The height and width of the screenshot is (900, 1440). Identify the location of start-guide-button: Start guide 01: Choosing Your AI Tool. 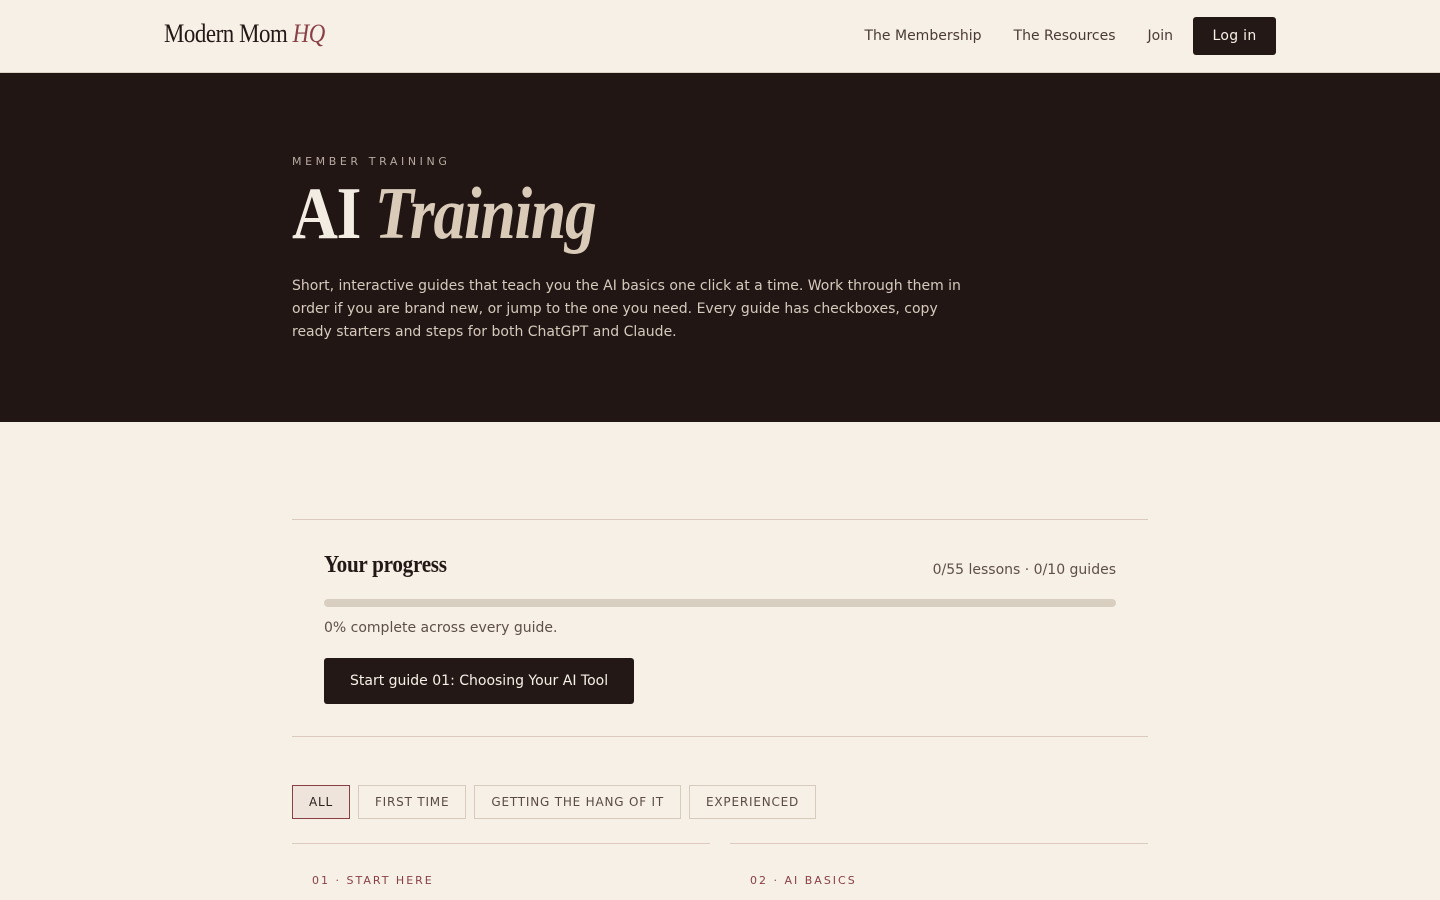
(479, 681).